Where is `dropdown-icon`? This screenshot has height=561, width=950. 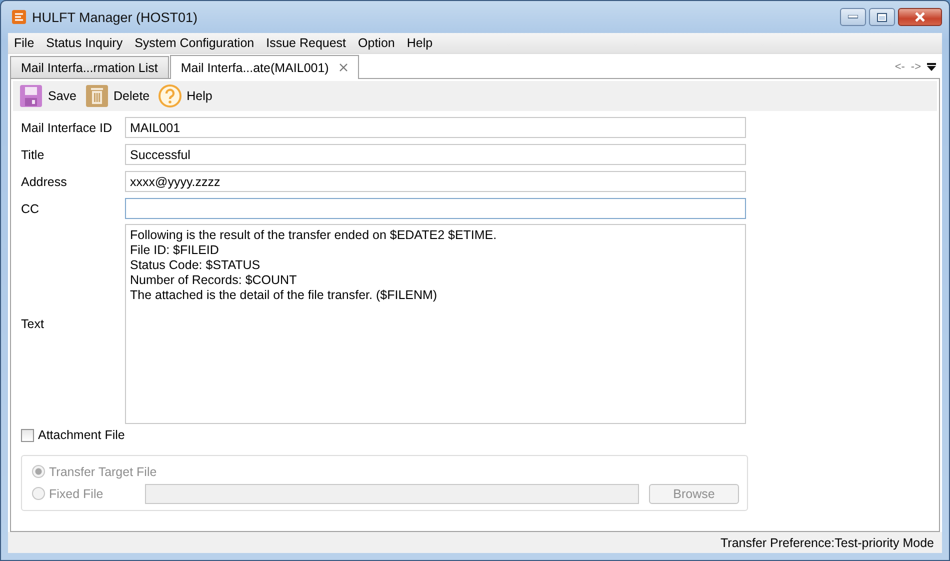
dropdown-icon is located at coordinates (931, 67).